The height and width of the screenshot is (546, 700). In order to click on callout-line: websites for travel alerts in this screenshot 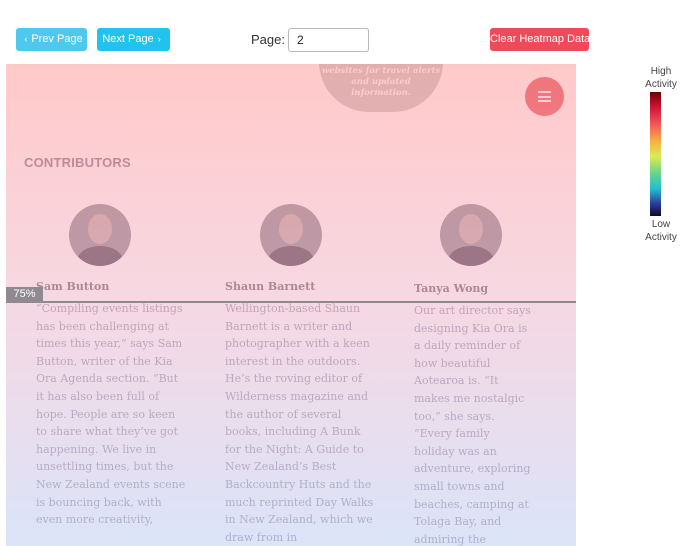, I will do `click(381, 71)`.